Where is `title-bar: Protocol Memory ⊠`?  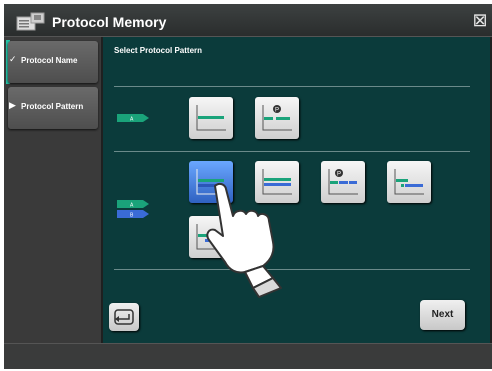 title-bar: Protocol Memory ⊠ is located at coordinates (248, 20).